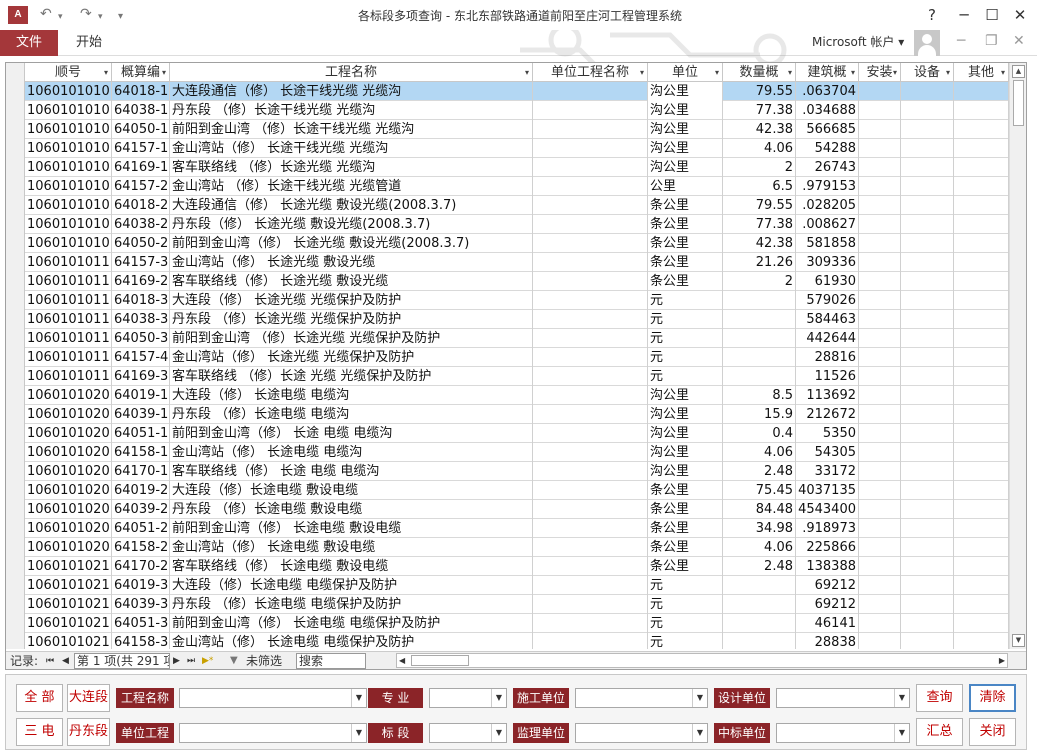 Image resolution: width=1037 pixels, height=754 pixels. What do you see at coordinates (351, 338) in the screenshot?
I see `cell-project-name: 前阳到金山湾 （修）长途光缆 光缆保护及防护` at bounding box center [351, 338].